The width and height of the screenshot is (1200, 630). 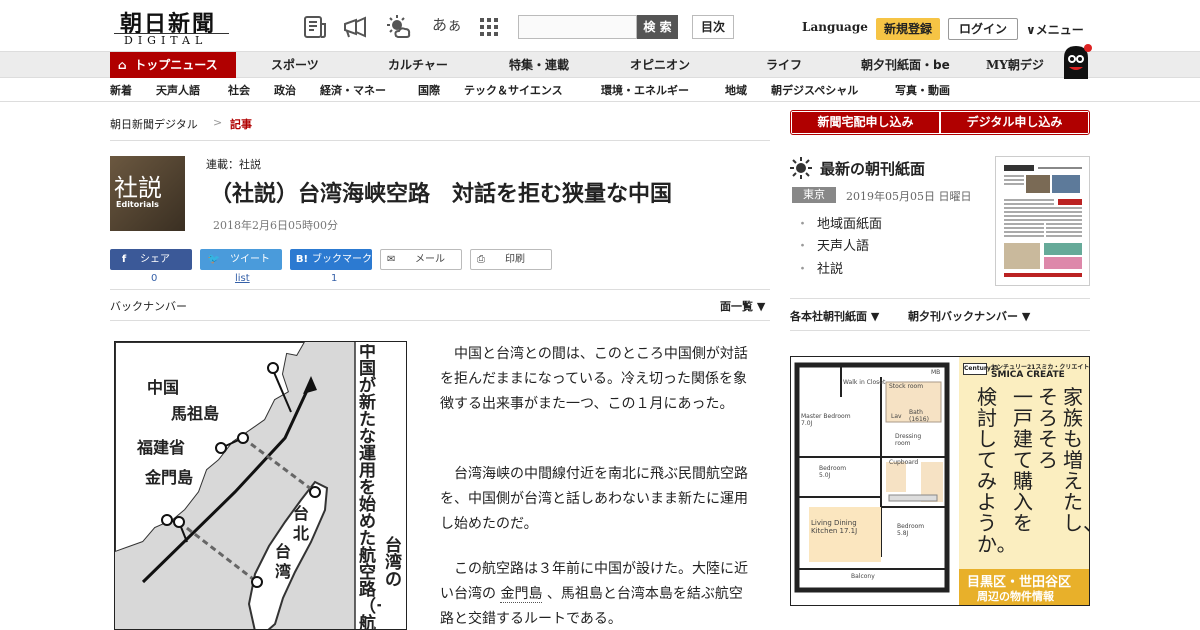 What do you see at coordinates (835, 27) in the screenshot?
I see `language-link: Language` at bounding box center [835, 27].